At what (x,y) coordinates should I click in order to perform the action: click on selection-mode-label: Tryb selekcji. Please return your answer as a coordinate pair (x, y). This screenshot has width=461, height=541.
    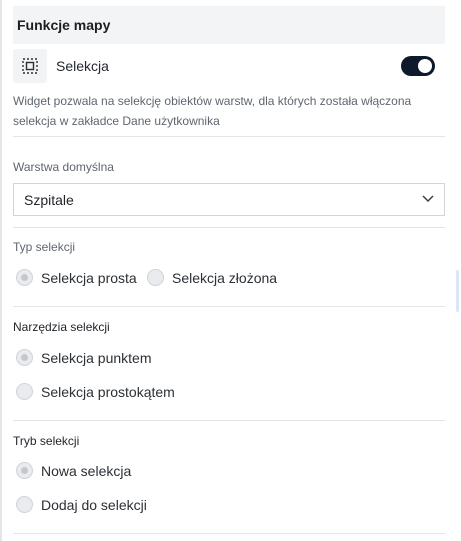
    Looking at the image, I should click on (46, 441).